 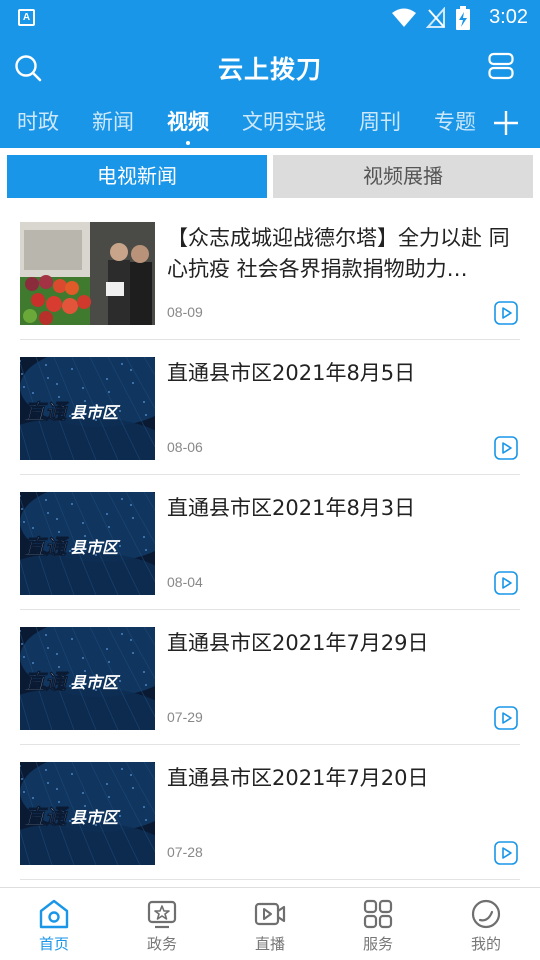 I want to click on app-title: 云上拨刀, so click(x=269, y=69).